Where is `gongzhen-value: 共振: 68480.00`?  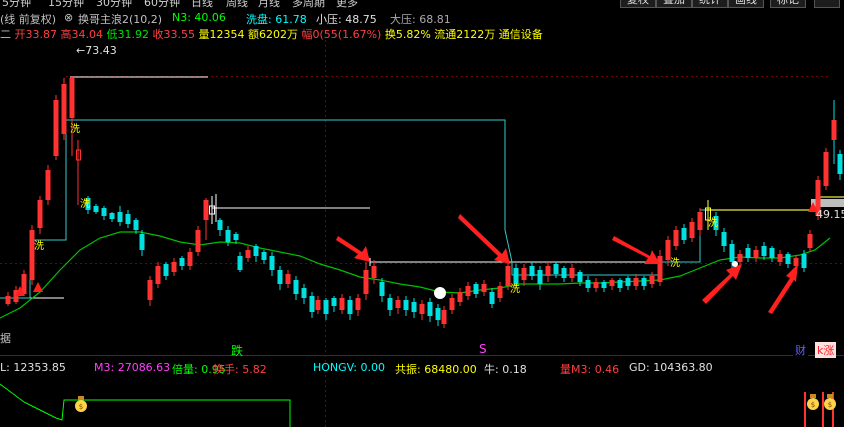
gongzhen-value: 共振: 68480.00 is located at coordinates (436, 369).